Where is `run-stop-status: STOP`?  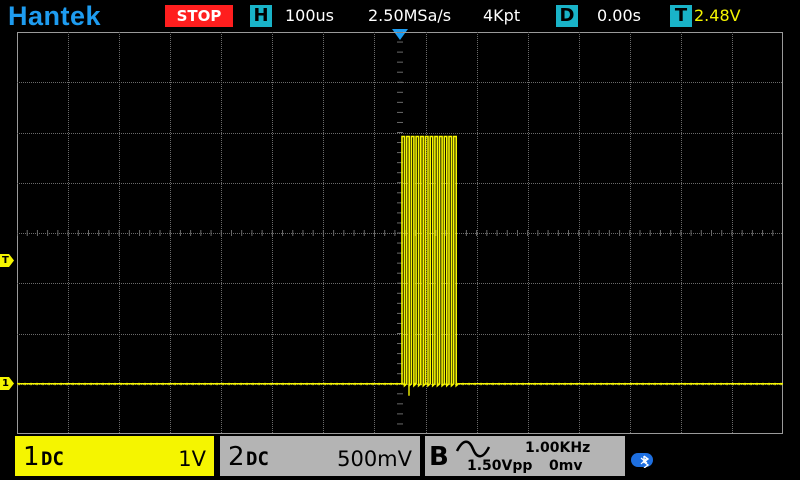
run-stop-status: STOP is located at coordinates (199, 16).